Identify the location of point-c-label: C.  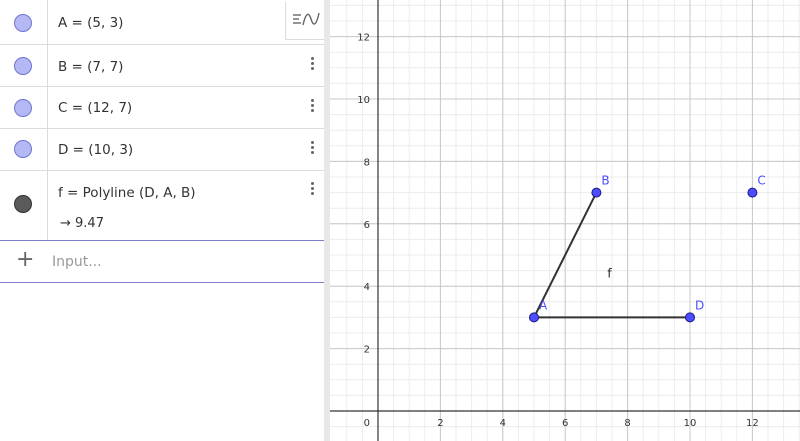
(761, 181).